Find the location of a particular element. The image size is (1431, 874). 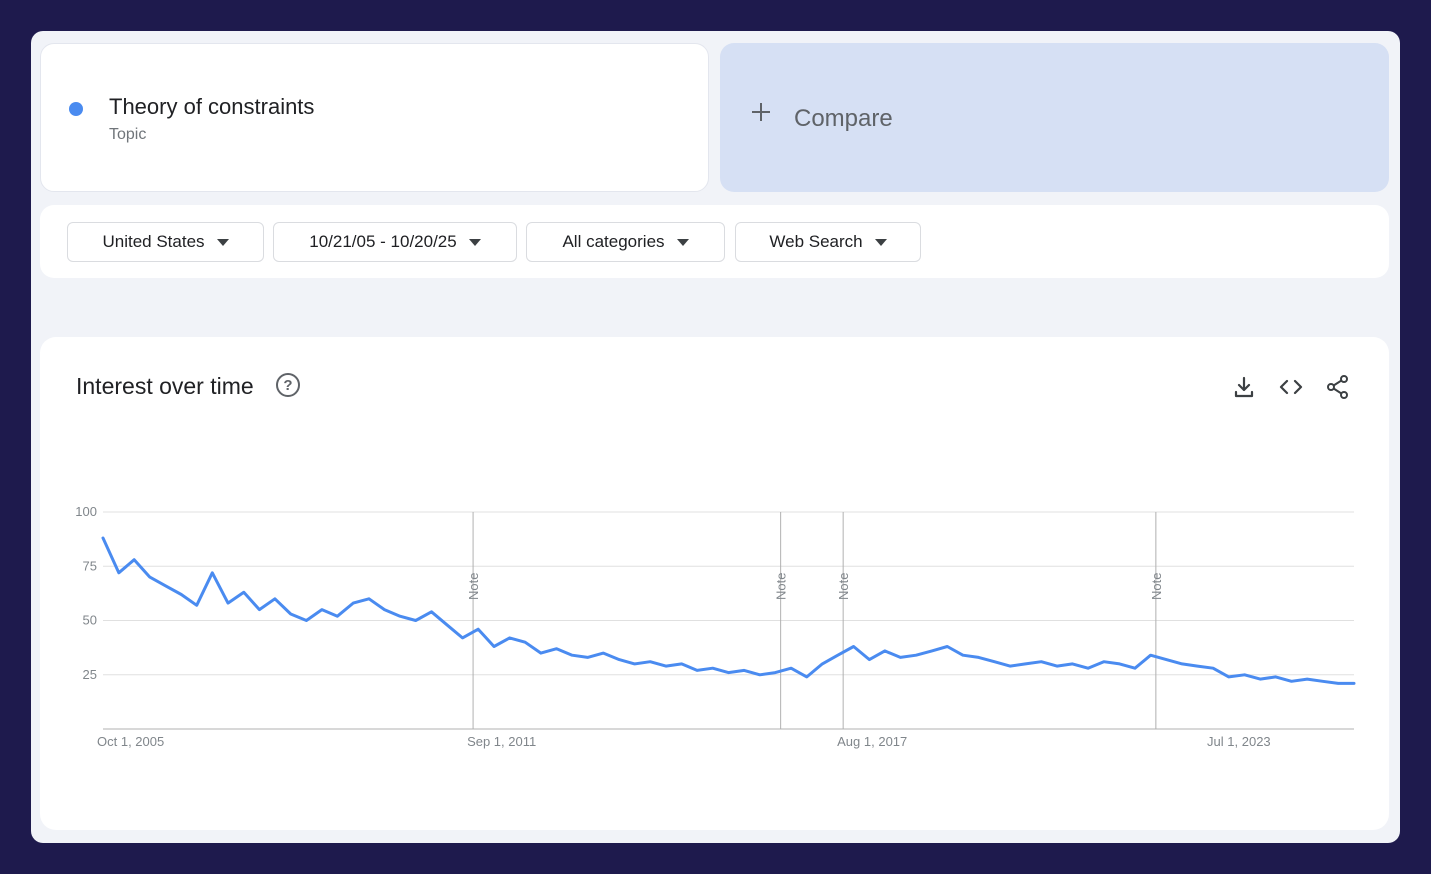

plus-icon is located at coordinates (761, 112).